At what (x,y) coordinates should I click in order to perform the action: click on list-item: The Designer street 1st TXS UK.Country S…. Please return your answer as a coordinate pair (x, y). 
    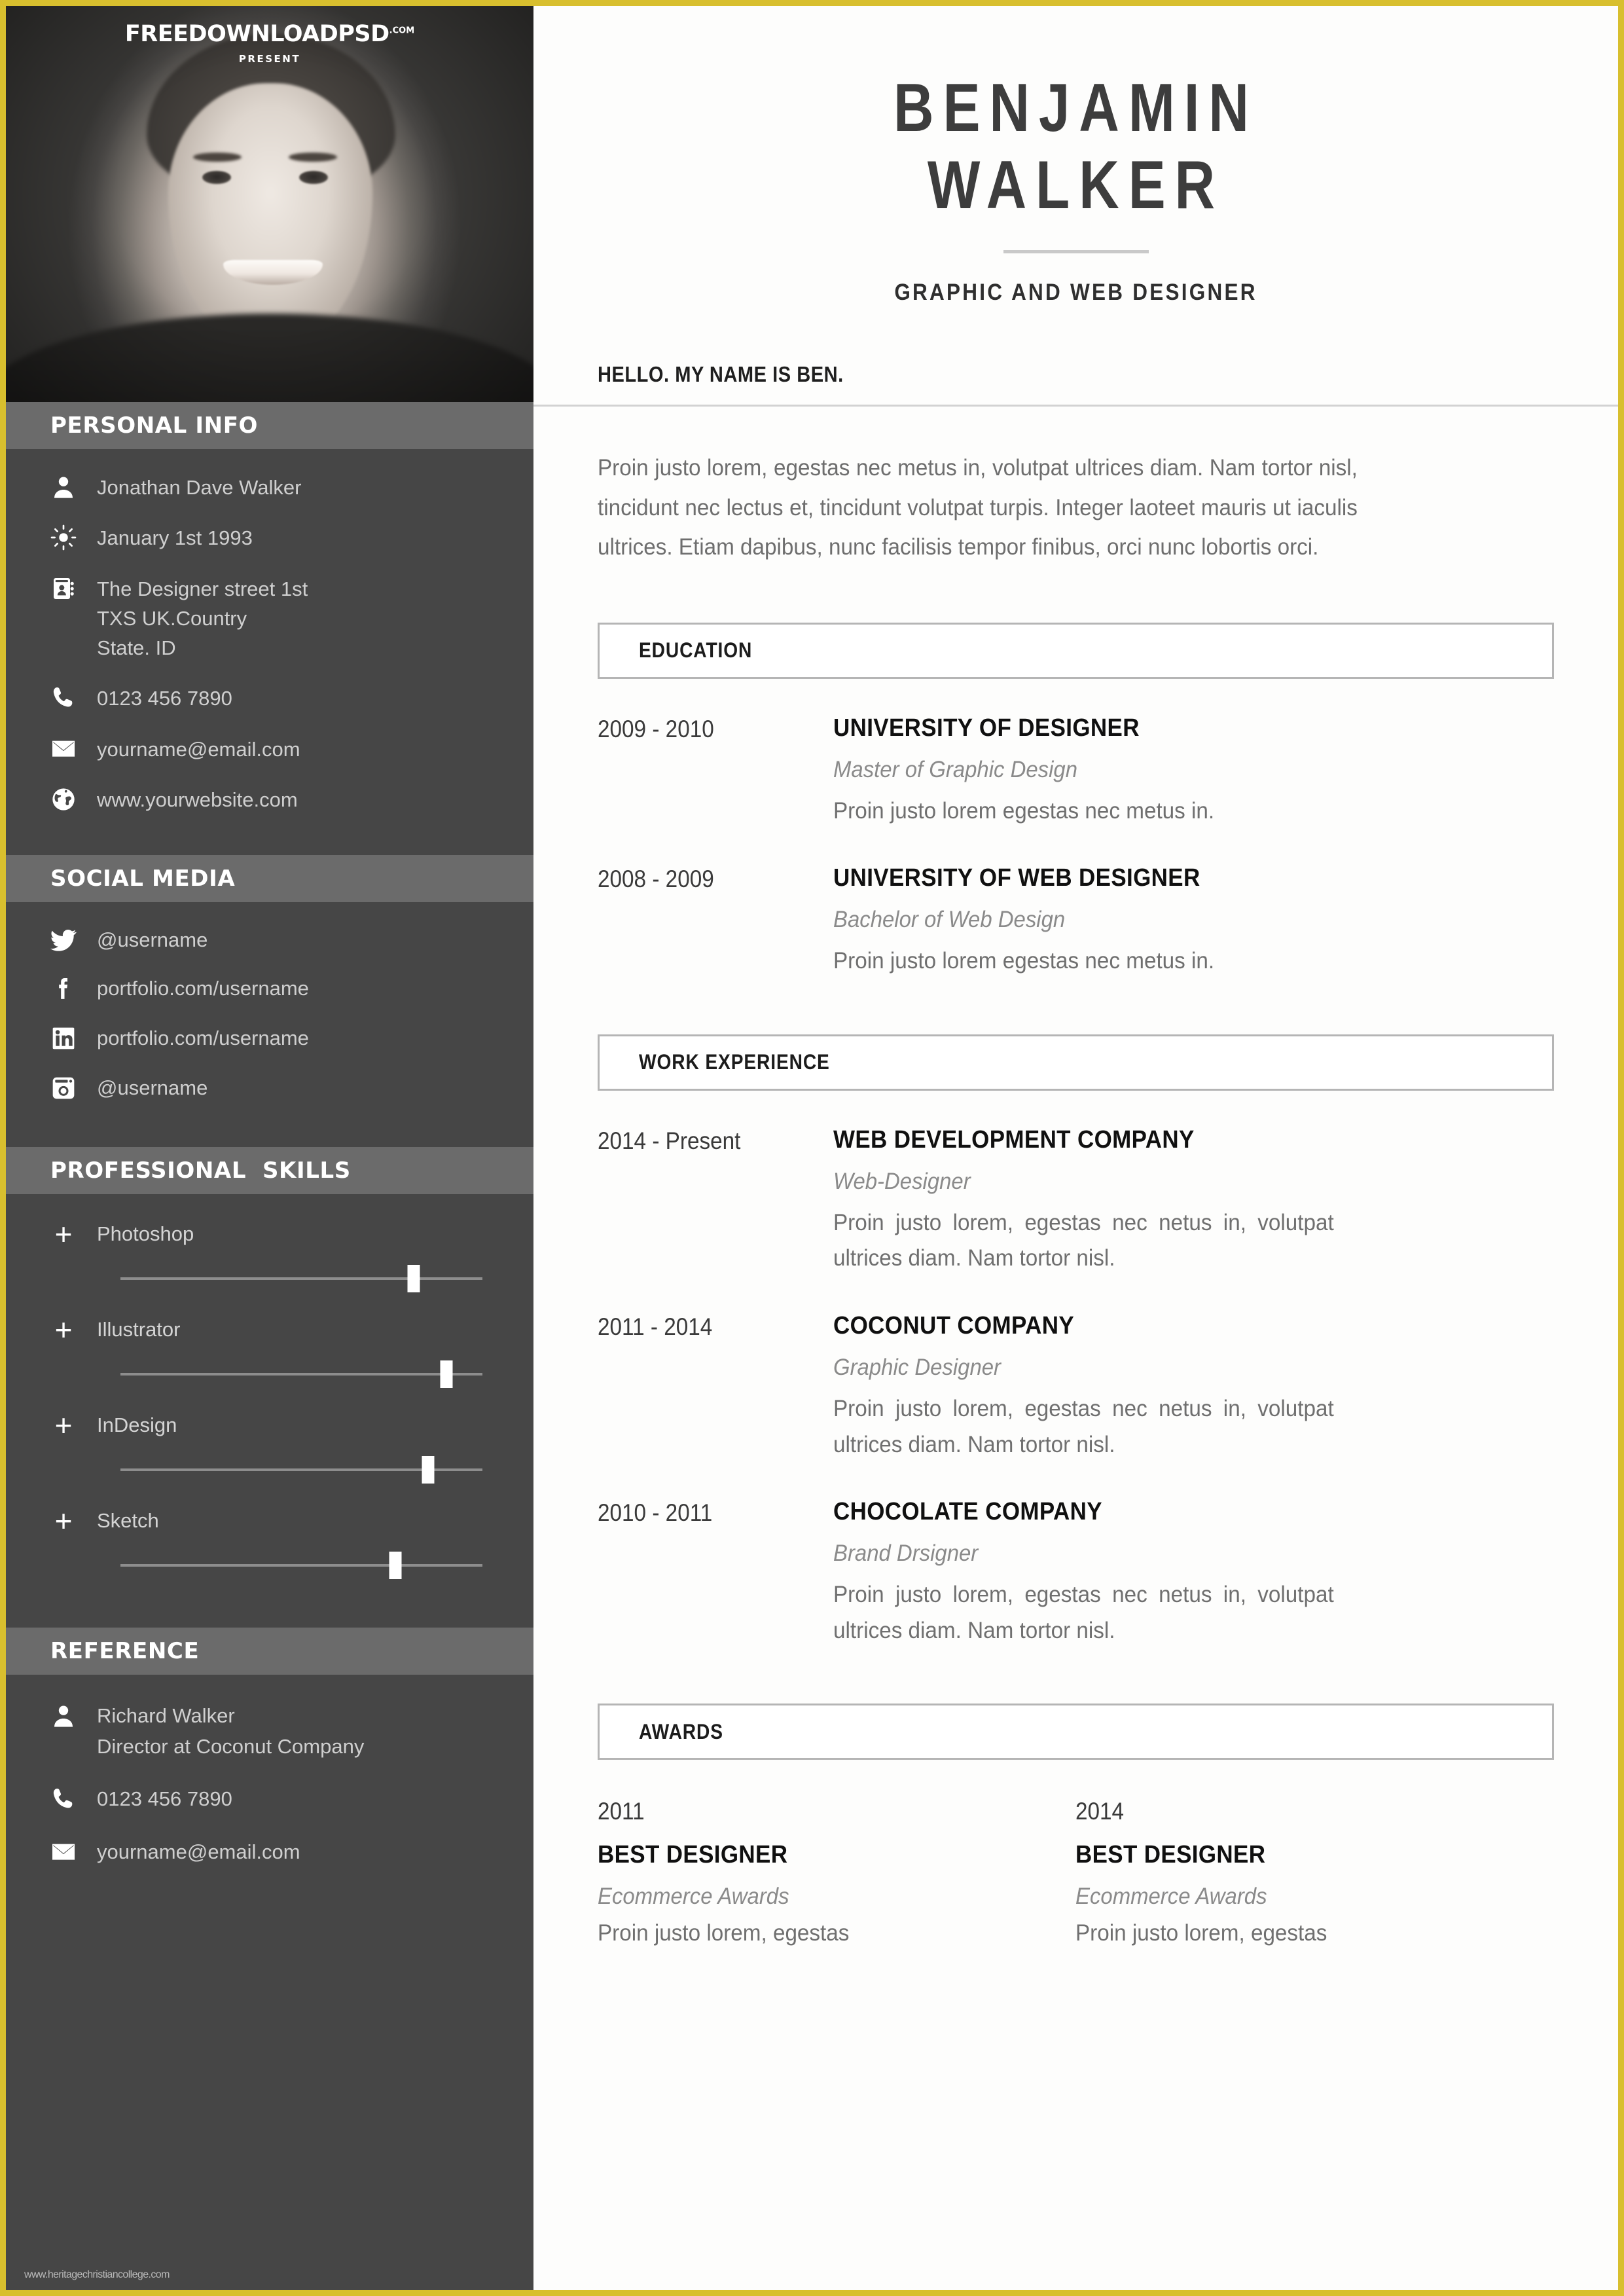
    Looking at the image, I should click on (269, 618).